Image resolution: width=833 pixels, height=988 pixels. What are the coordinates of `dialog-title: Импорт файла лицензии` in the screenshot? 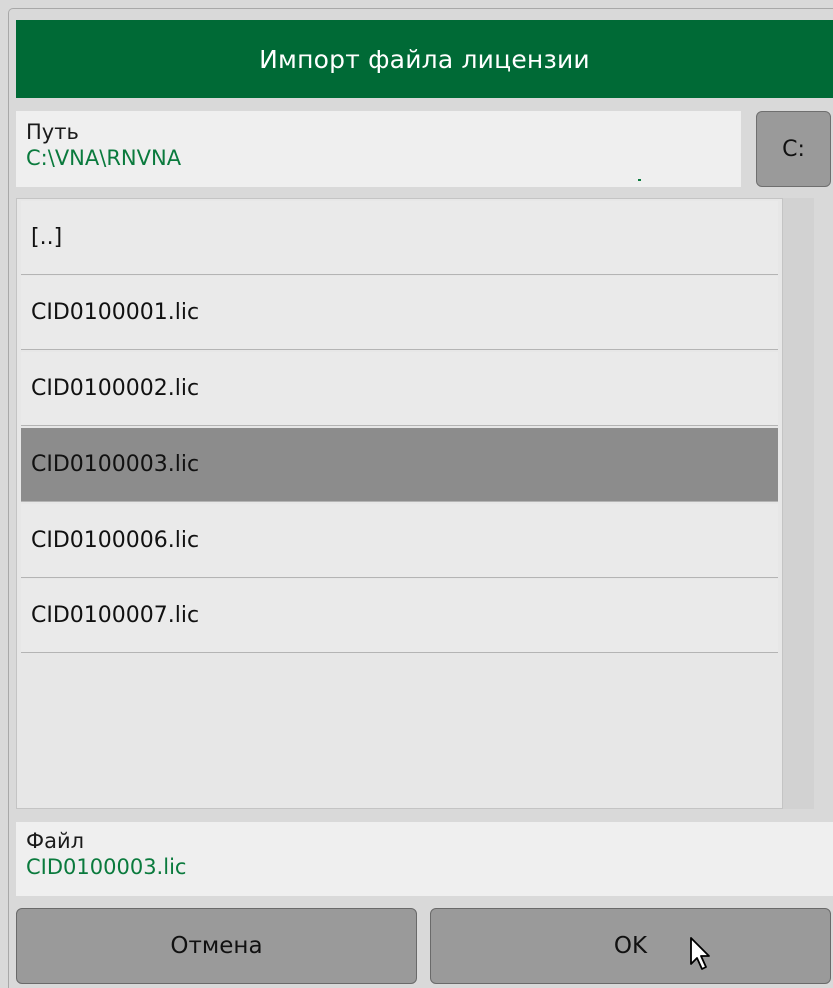 It's located at (424, 59).